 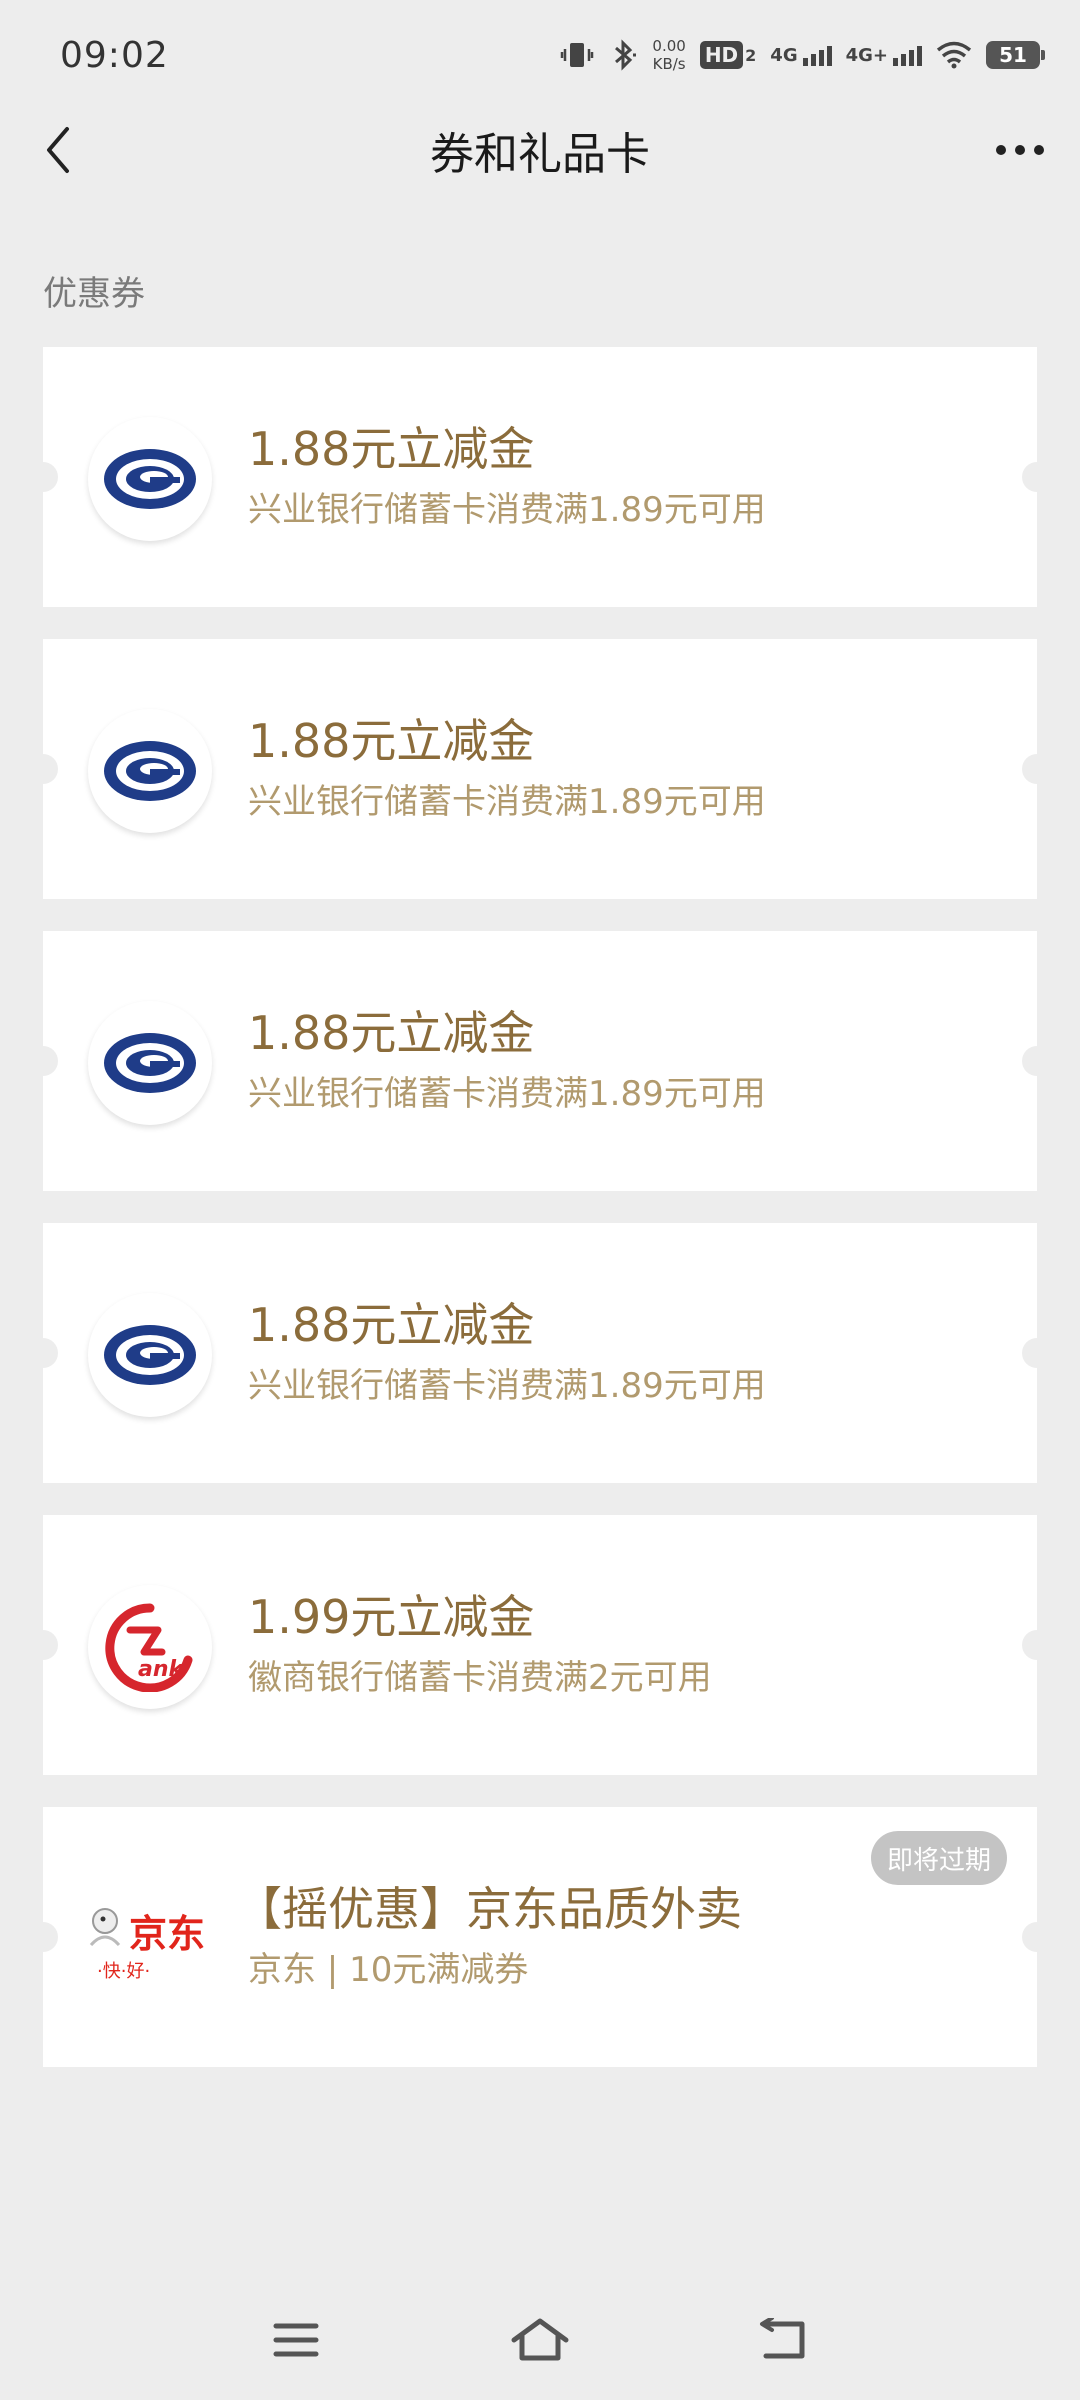 I want to click on header: 券和礼品卡, so click(x=540, y=150).